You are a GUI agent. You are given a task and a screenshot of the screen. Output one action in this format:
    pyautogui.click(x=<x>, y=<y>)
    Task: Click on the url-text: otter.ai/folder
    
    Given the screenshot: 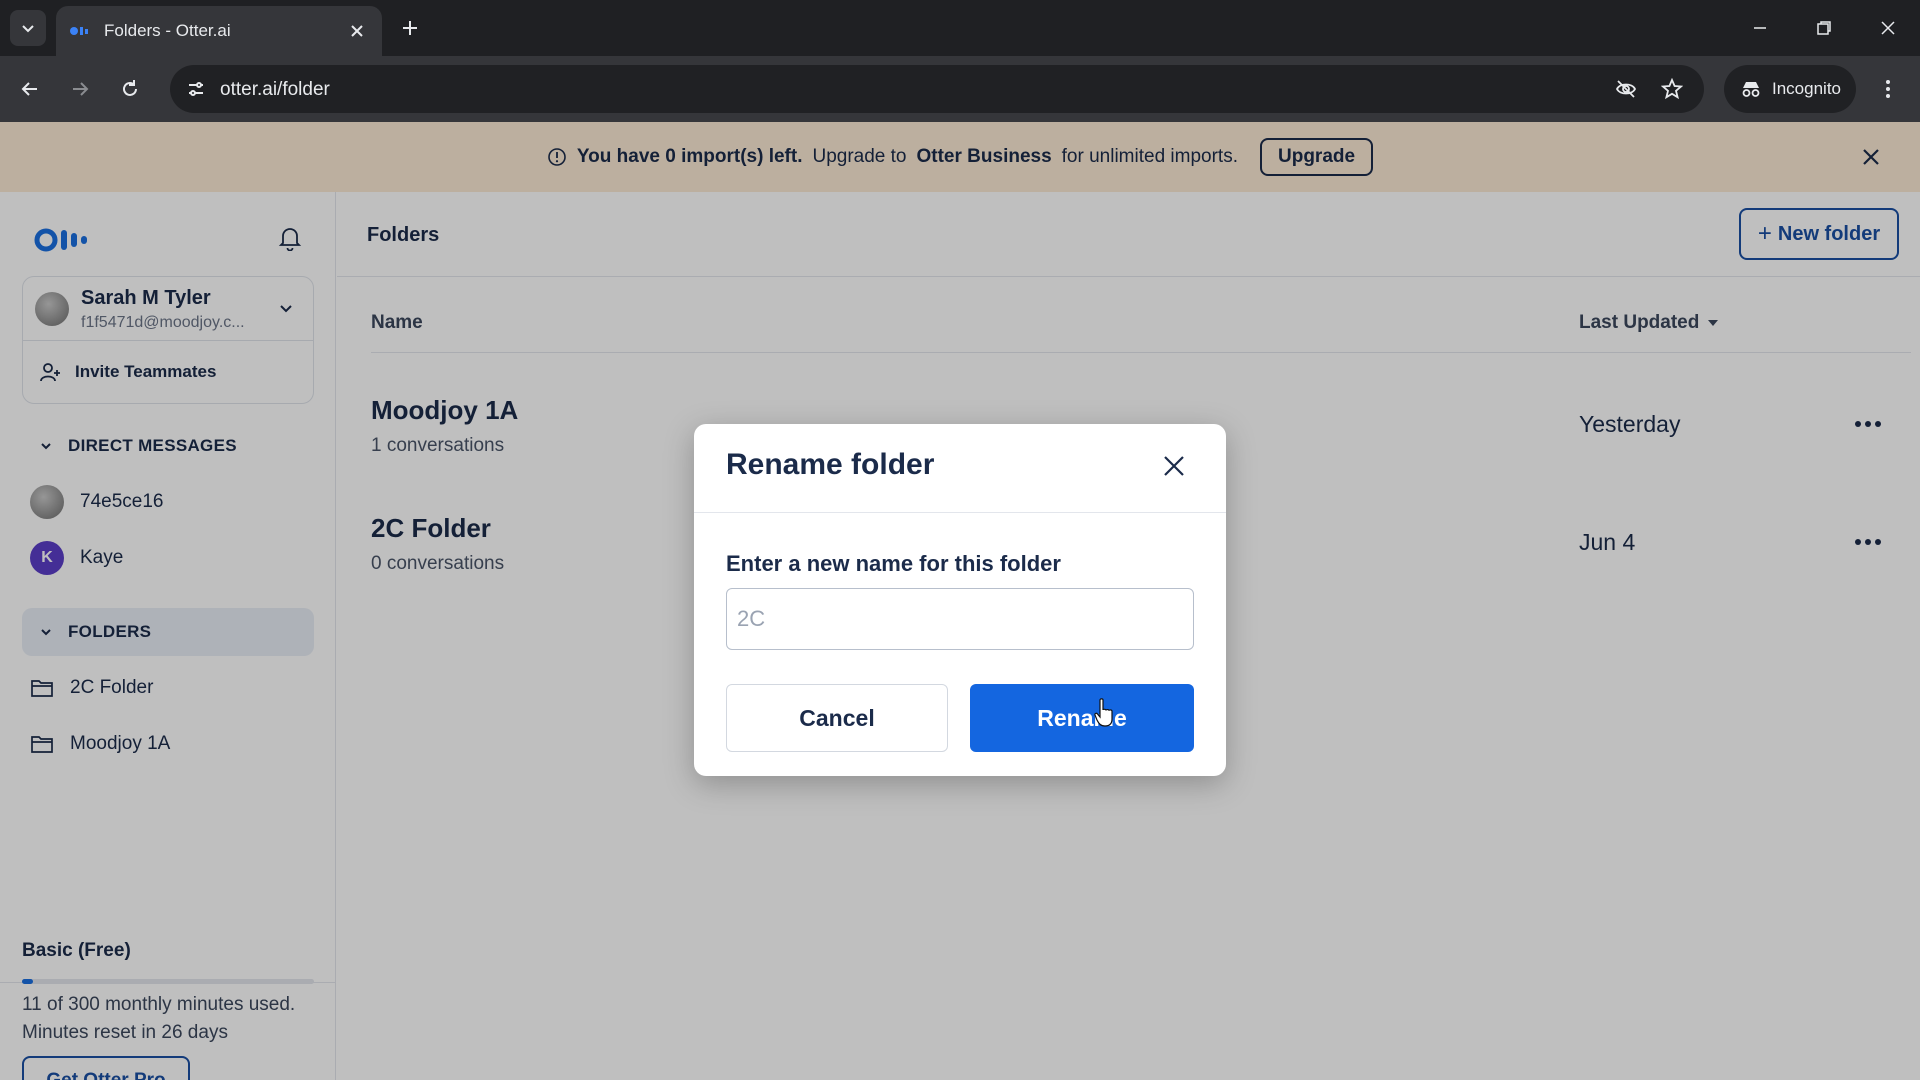 What is the action you would take?
    pyautogui.click(x=275, y=89)
    